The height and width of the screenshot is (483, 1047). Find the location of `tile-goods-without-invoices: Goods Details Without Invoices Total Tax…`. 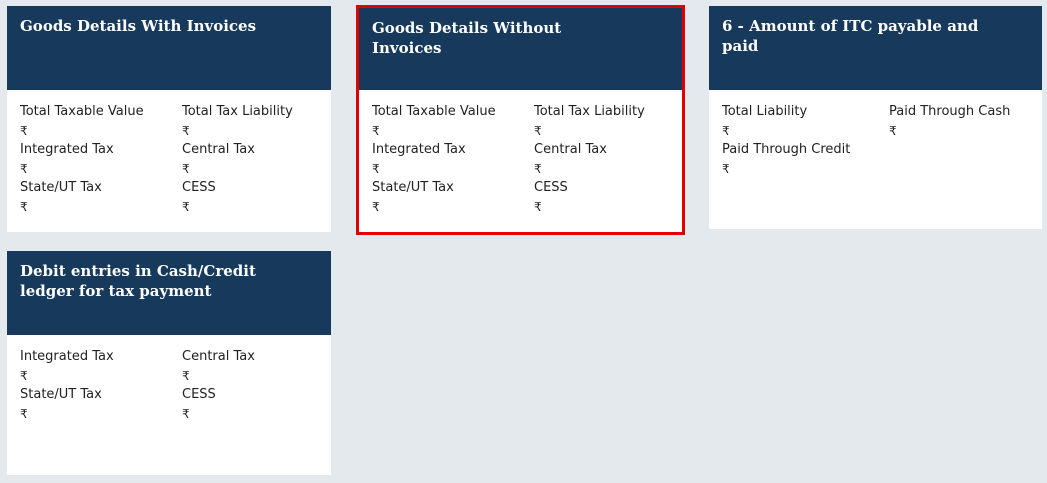

tile-goods-without-invoices: Goods Details Without Invoices Total Tax… is located at coordinates (520, 120).